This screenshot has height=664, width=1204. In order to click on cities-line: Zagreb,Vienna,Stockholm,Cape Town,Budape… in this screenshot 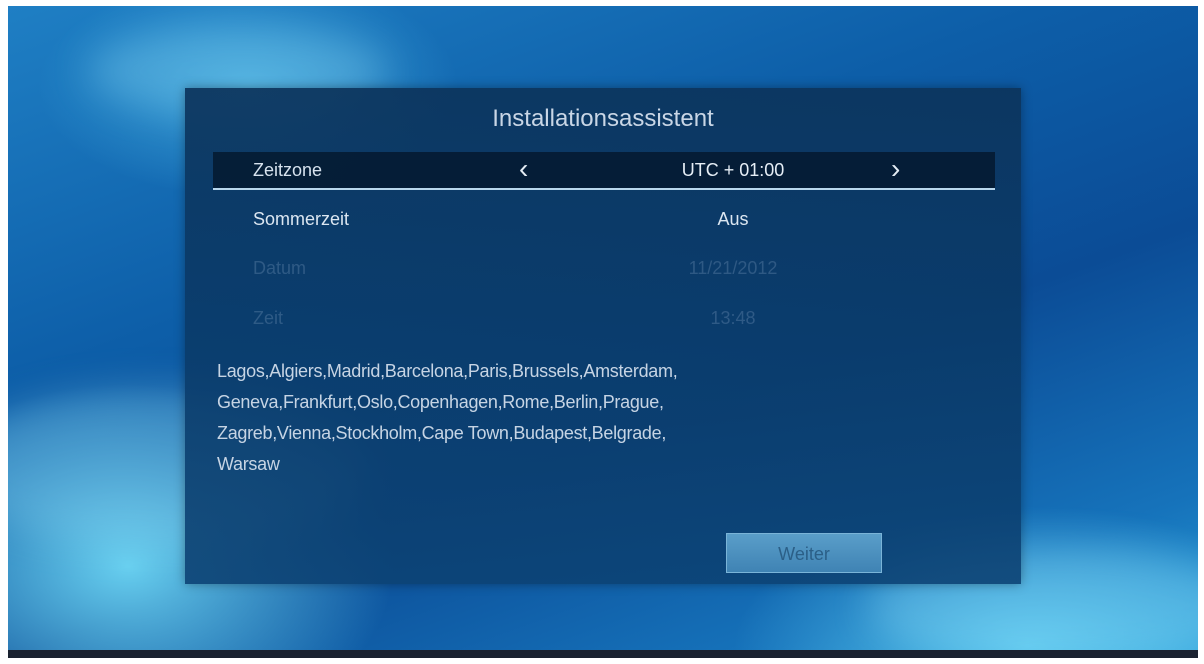, I will do `click(442, 433)`.